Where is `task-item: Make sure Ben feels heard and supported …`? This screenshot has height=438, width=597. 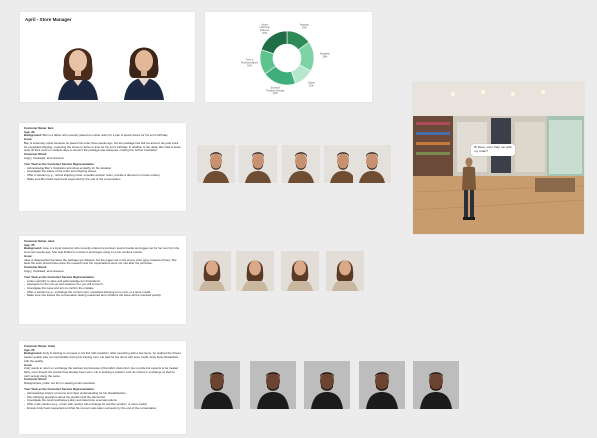 task-item: Make sure Ben feels heard and supported … is located at coordinates (102, 179).